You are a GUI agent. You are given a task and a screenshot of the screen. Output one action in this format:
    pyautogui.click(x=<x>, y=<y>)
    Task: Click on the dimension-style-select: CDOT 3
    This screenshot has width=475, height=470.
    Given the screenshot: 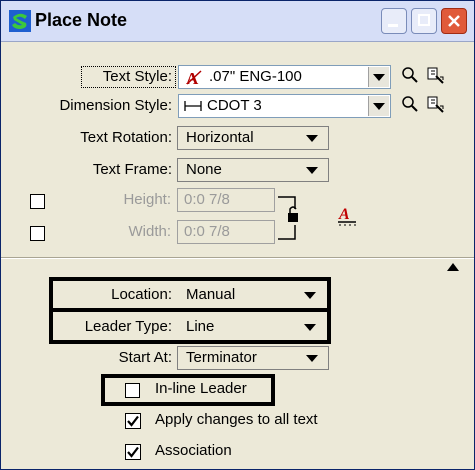 What is the action you would take?
    pyautogui.click(x=284, y=106)
    